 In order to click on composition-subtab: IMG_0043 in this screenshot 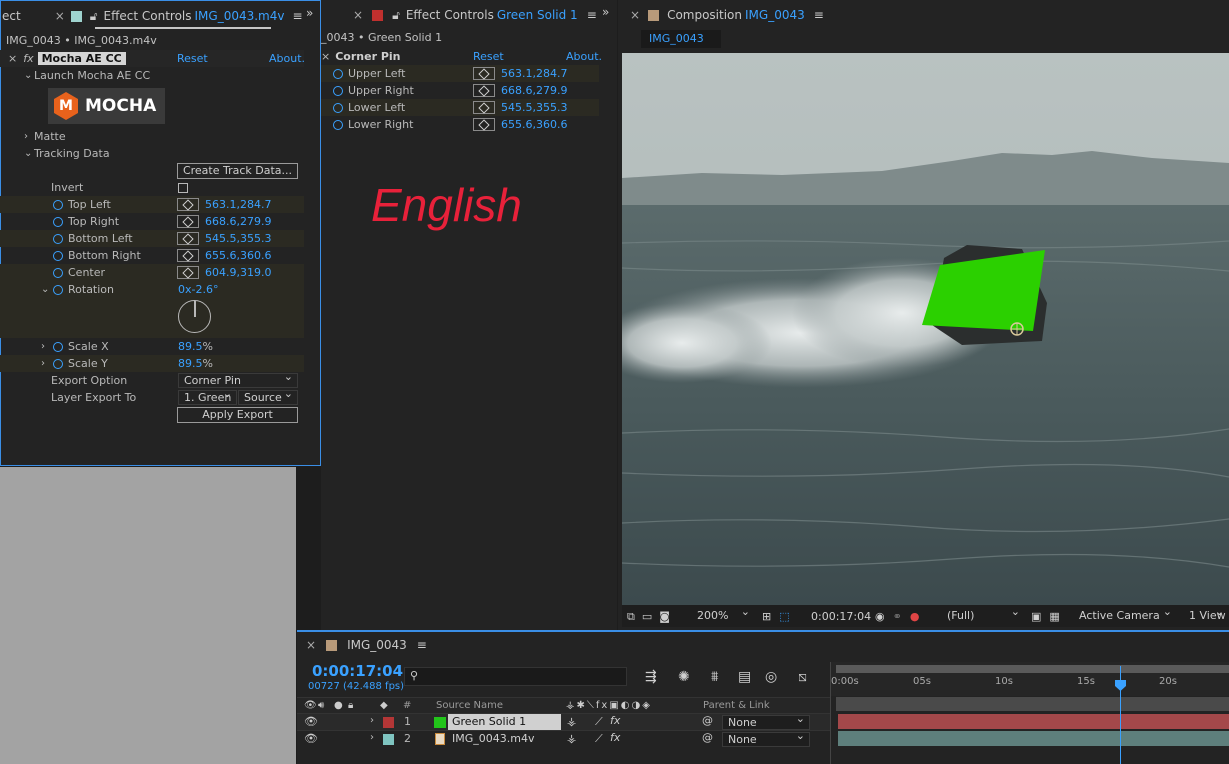, I will do `click(681, 39)`.